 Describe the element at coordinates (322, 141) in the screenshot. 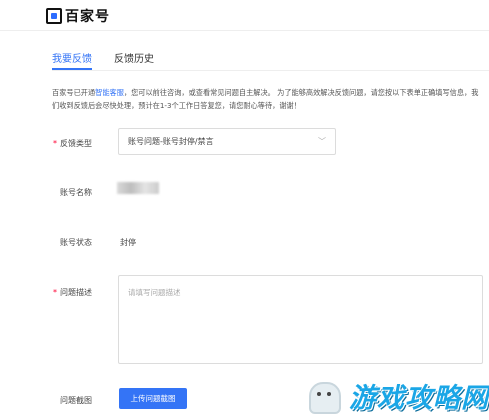

I see `chevron-down-icon: ﹀` at that location.